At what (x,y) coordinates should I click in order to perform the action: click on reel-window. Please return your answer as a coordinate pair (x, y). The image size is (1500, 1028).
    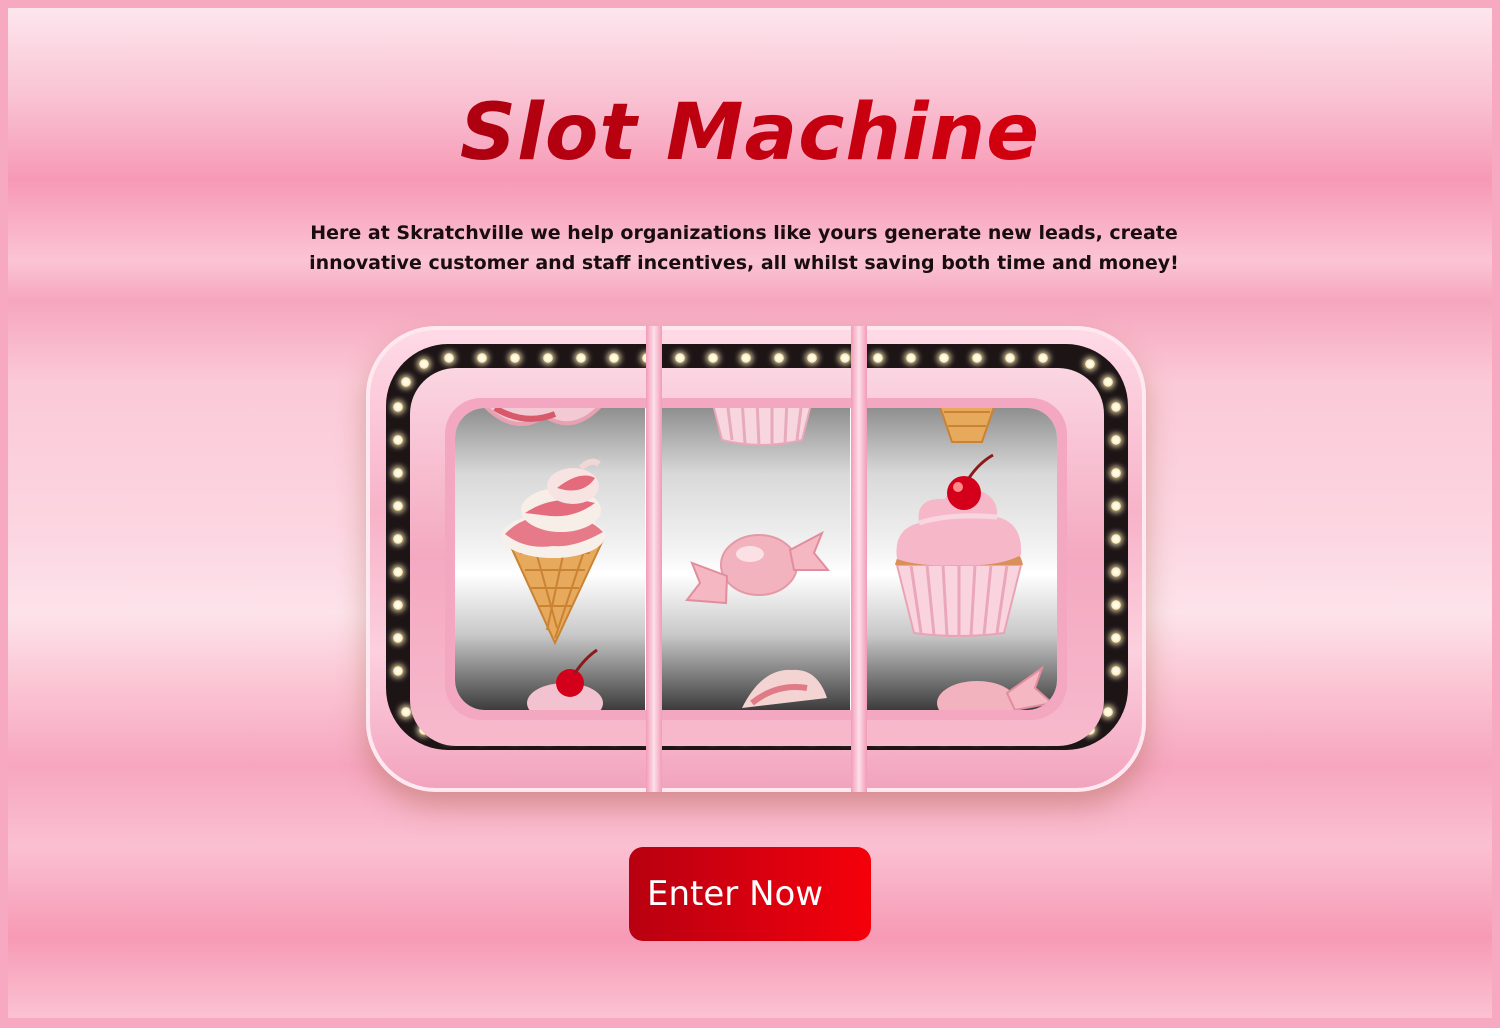
    Looking at the image, I should click on (756, 559).